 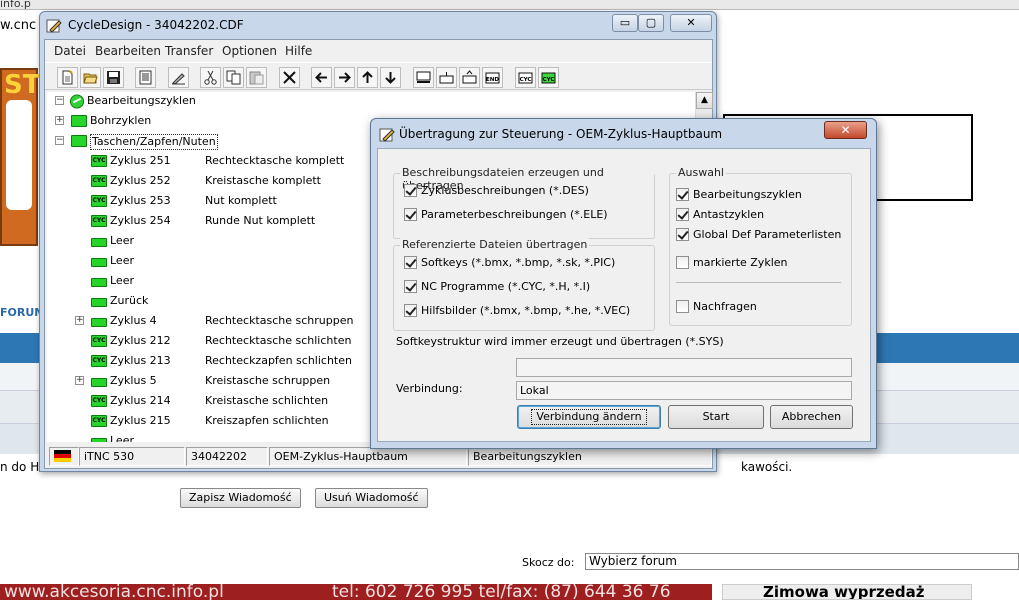 I want to click on edit-pen-icon, so click(x=178, y=77).